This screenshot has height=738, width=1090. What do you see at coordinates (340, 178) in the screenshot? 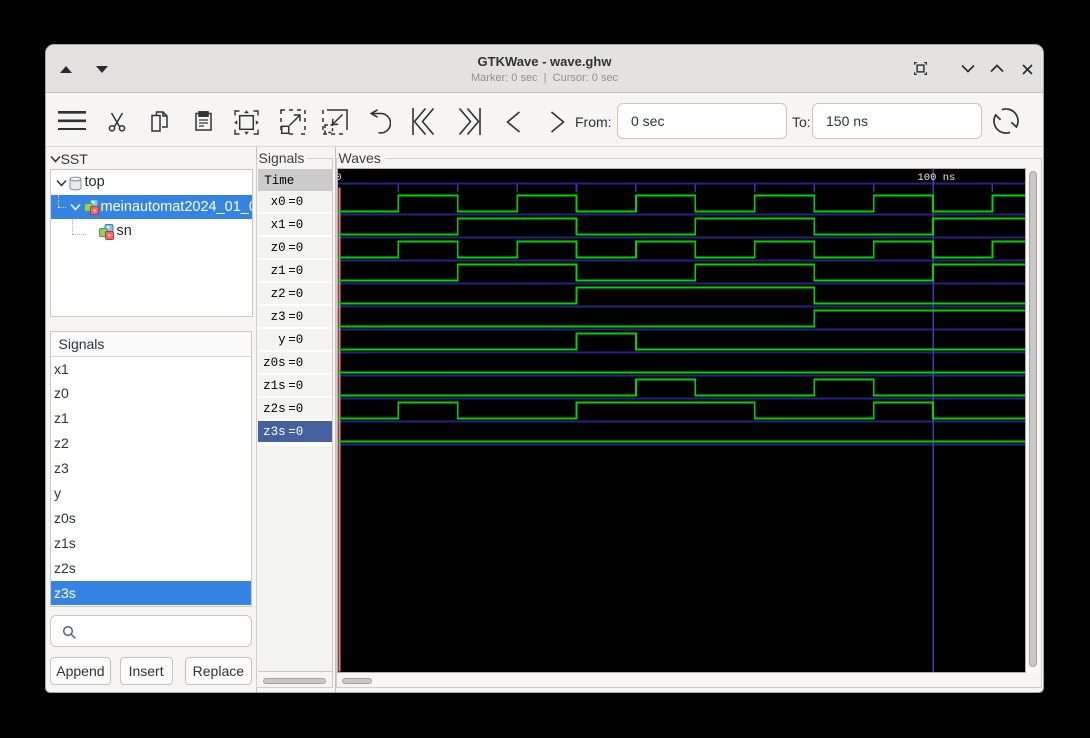
I see `svg-text: 0` at bounding box center [340, 178].